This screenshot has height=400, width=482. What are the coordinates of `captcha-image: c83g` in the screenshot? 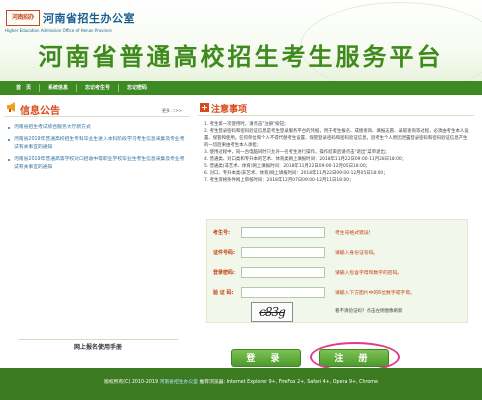 It's located at (272, 312).